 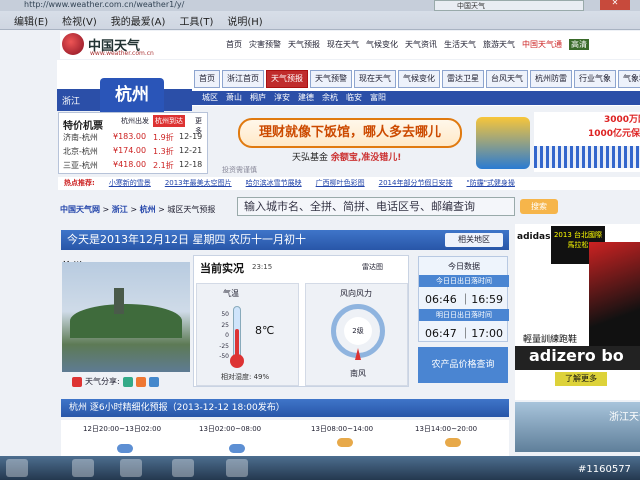 I want to click on nav-now: 现在天气, so click(x=343, y=44).